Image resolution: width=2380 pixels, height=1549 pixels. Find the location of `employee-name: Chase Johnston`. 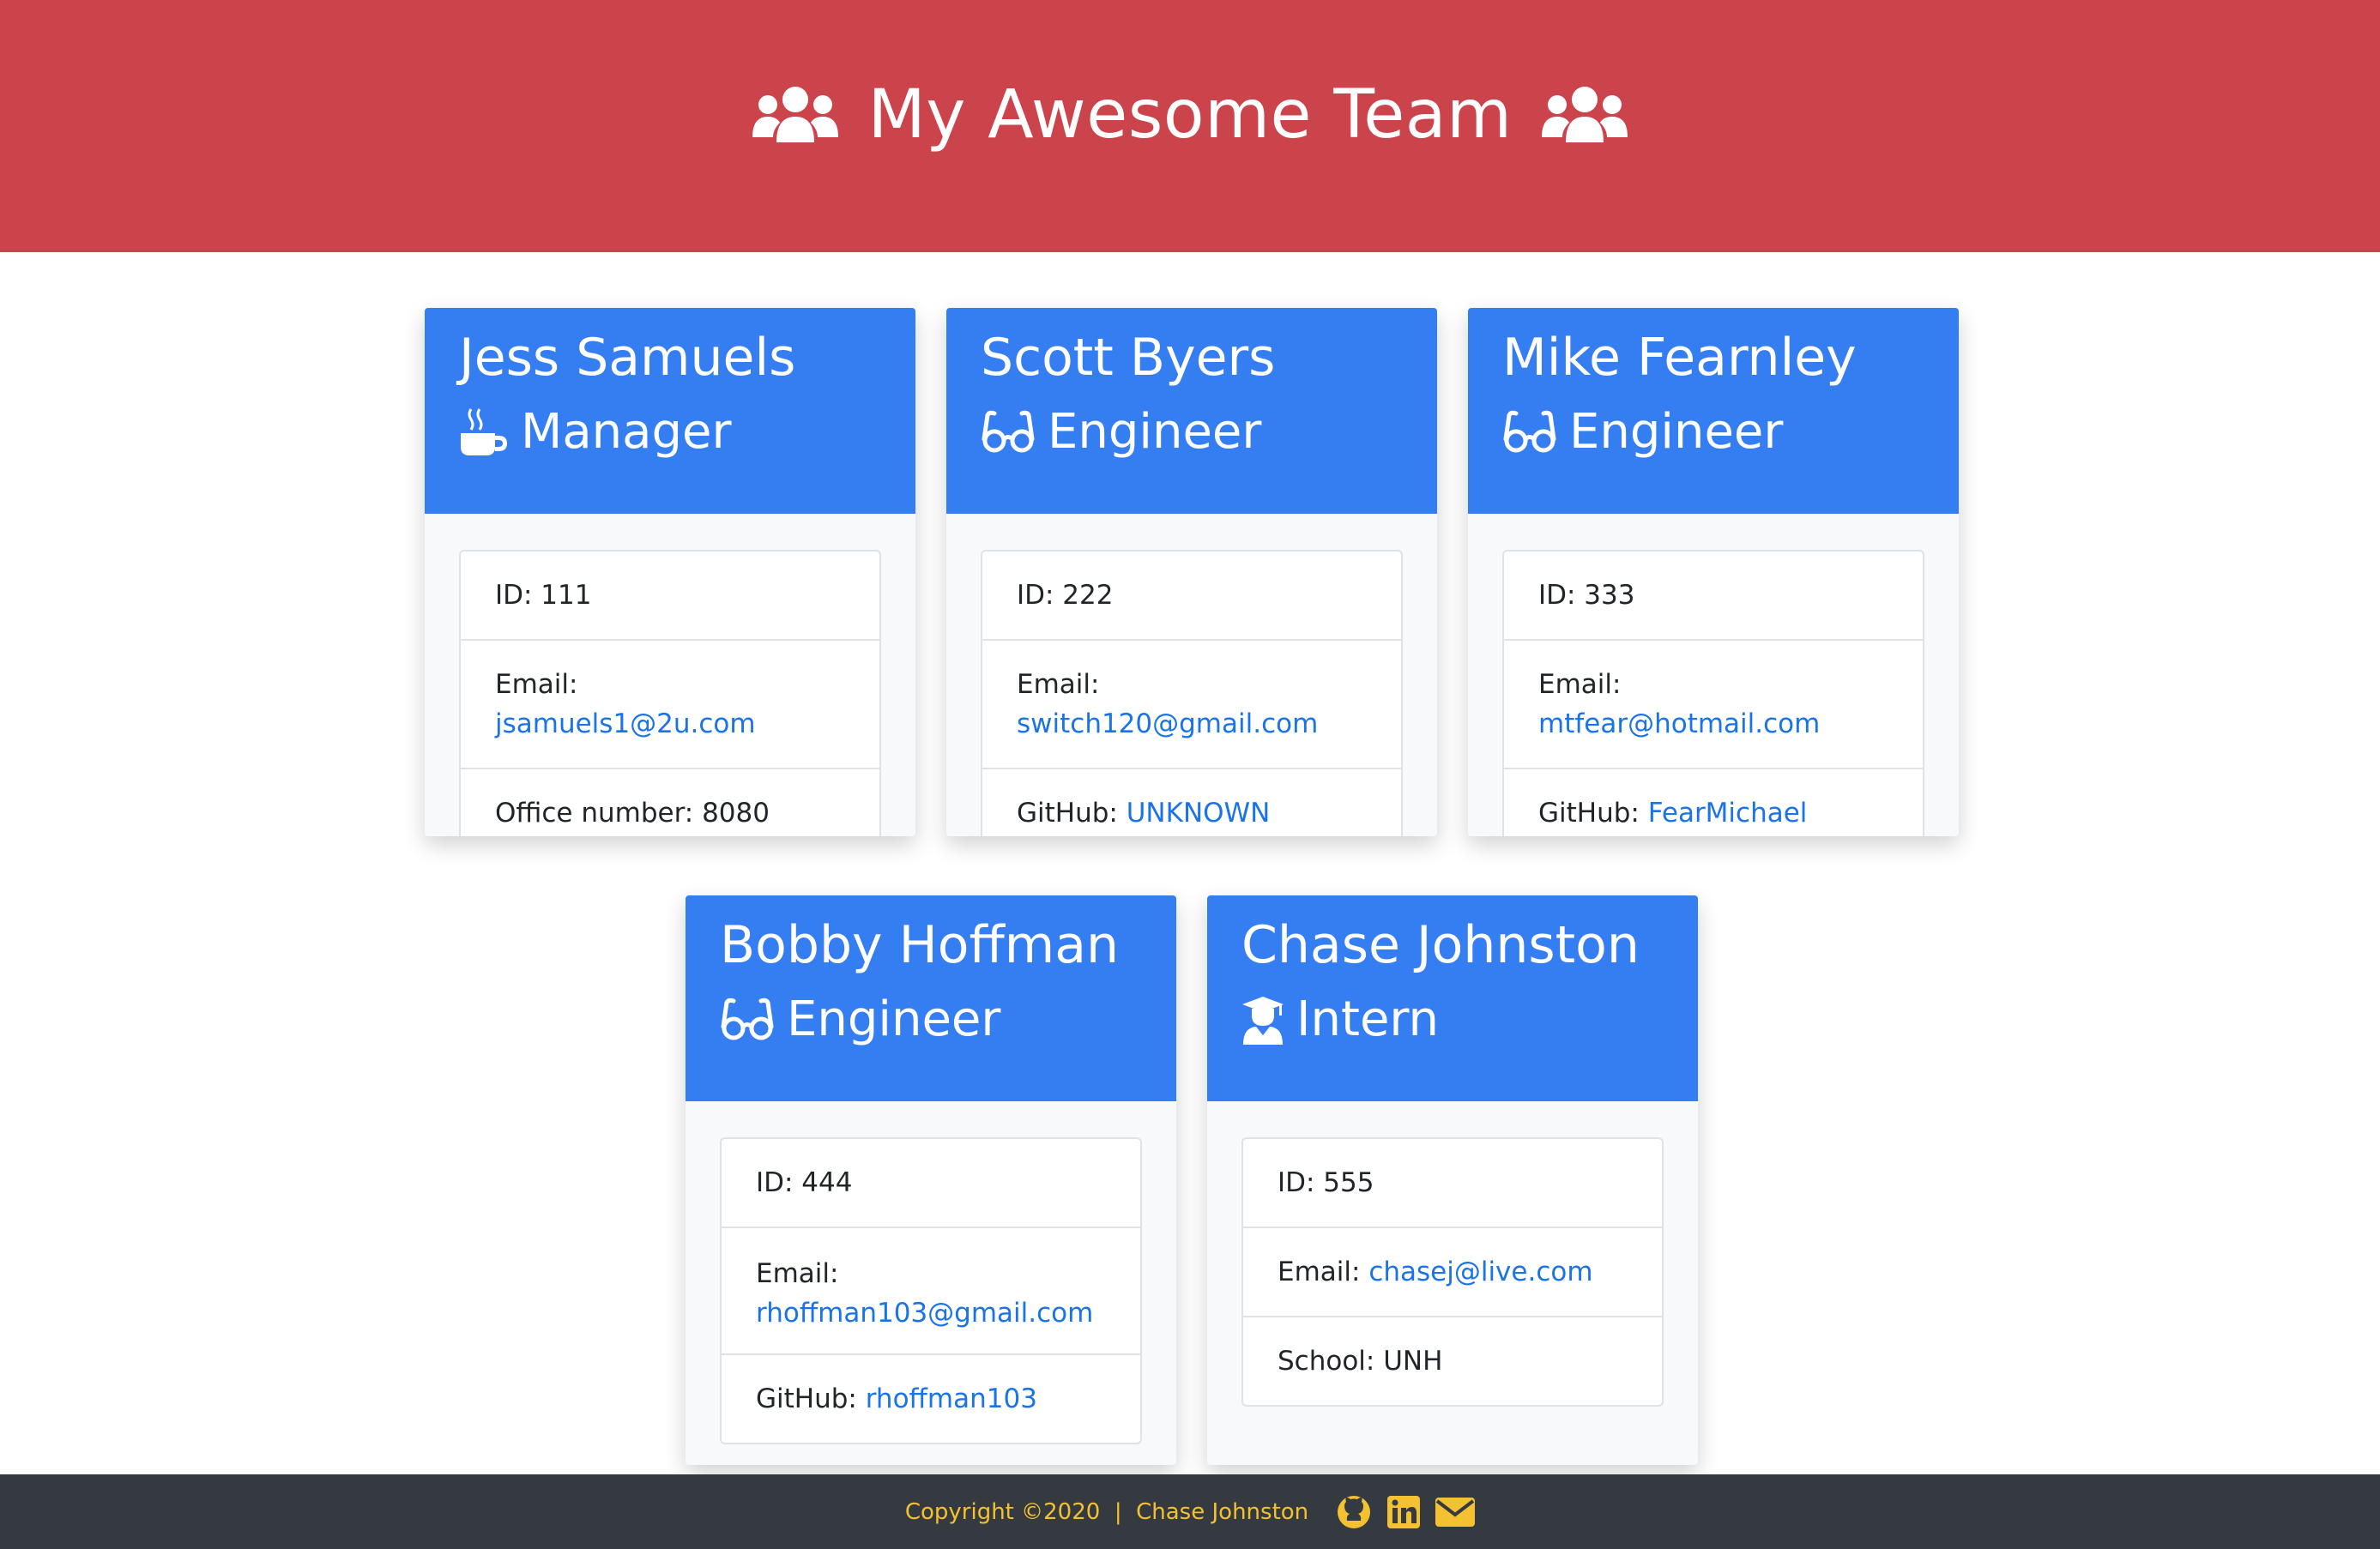

employee-name: Chase Johnston is located at coordinates (1440, 945).